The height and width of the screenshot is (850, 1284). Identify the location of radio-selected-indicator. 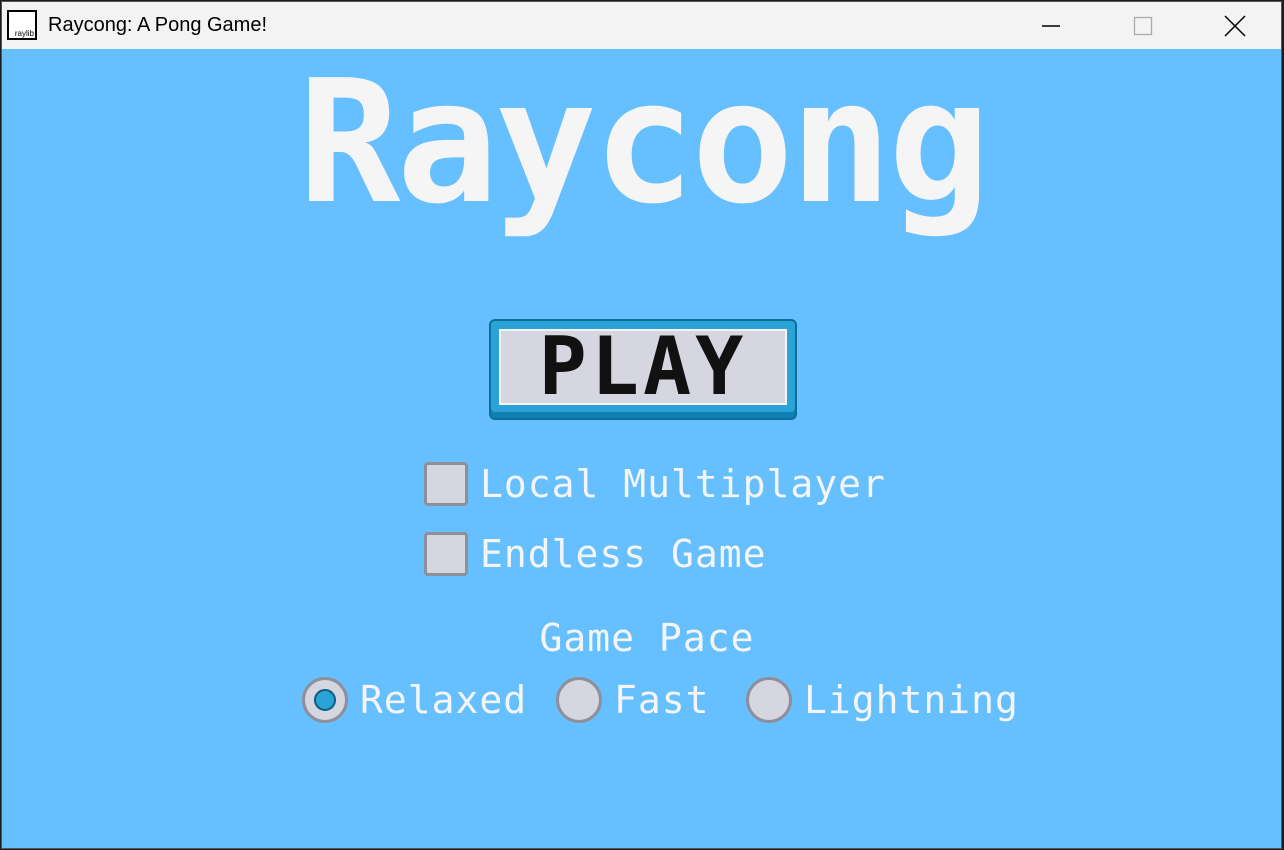
(325, 700).